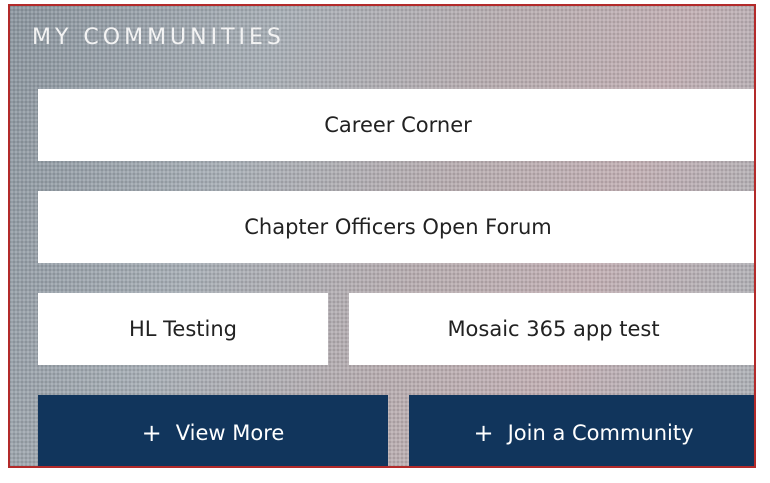 This screenshot has width=770, height=483. Describe the element at coordinates (600, 432) in the screenshot. I see `join-community-label: Join a Community` at that location.